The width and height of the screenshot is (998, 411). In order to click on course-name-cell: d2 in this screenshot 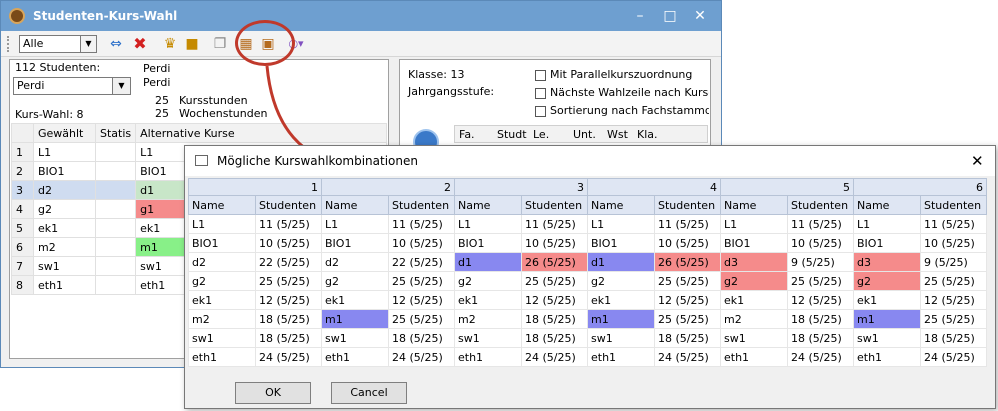, I will do `click(355, 262)`.